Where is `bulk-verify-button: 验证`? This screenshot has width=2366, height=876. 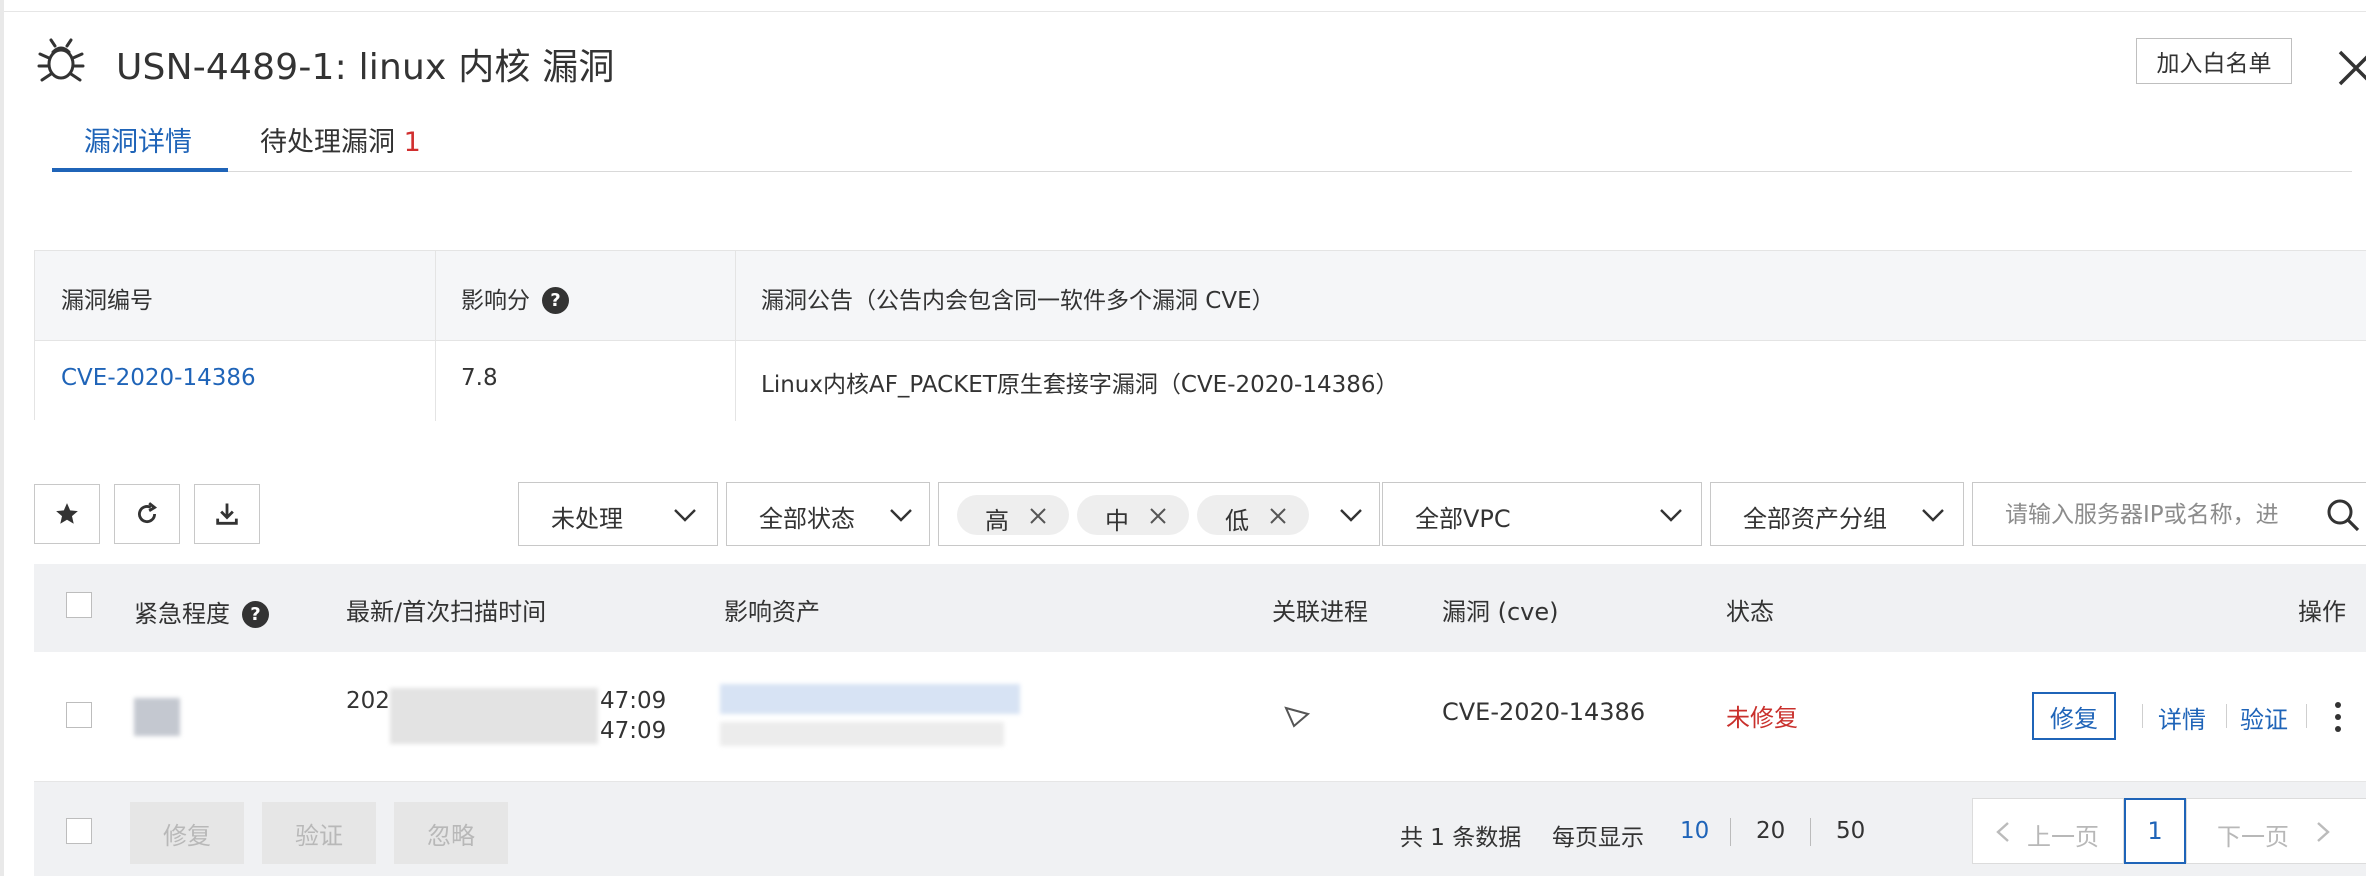
bulk-verify-button: 验证 is located at coordinates (319, 833).